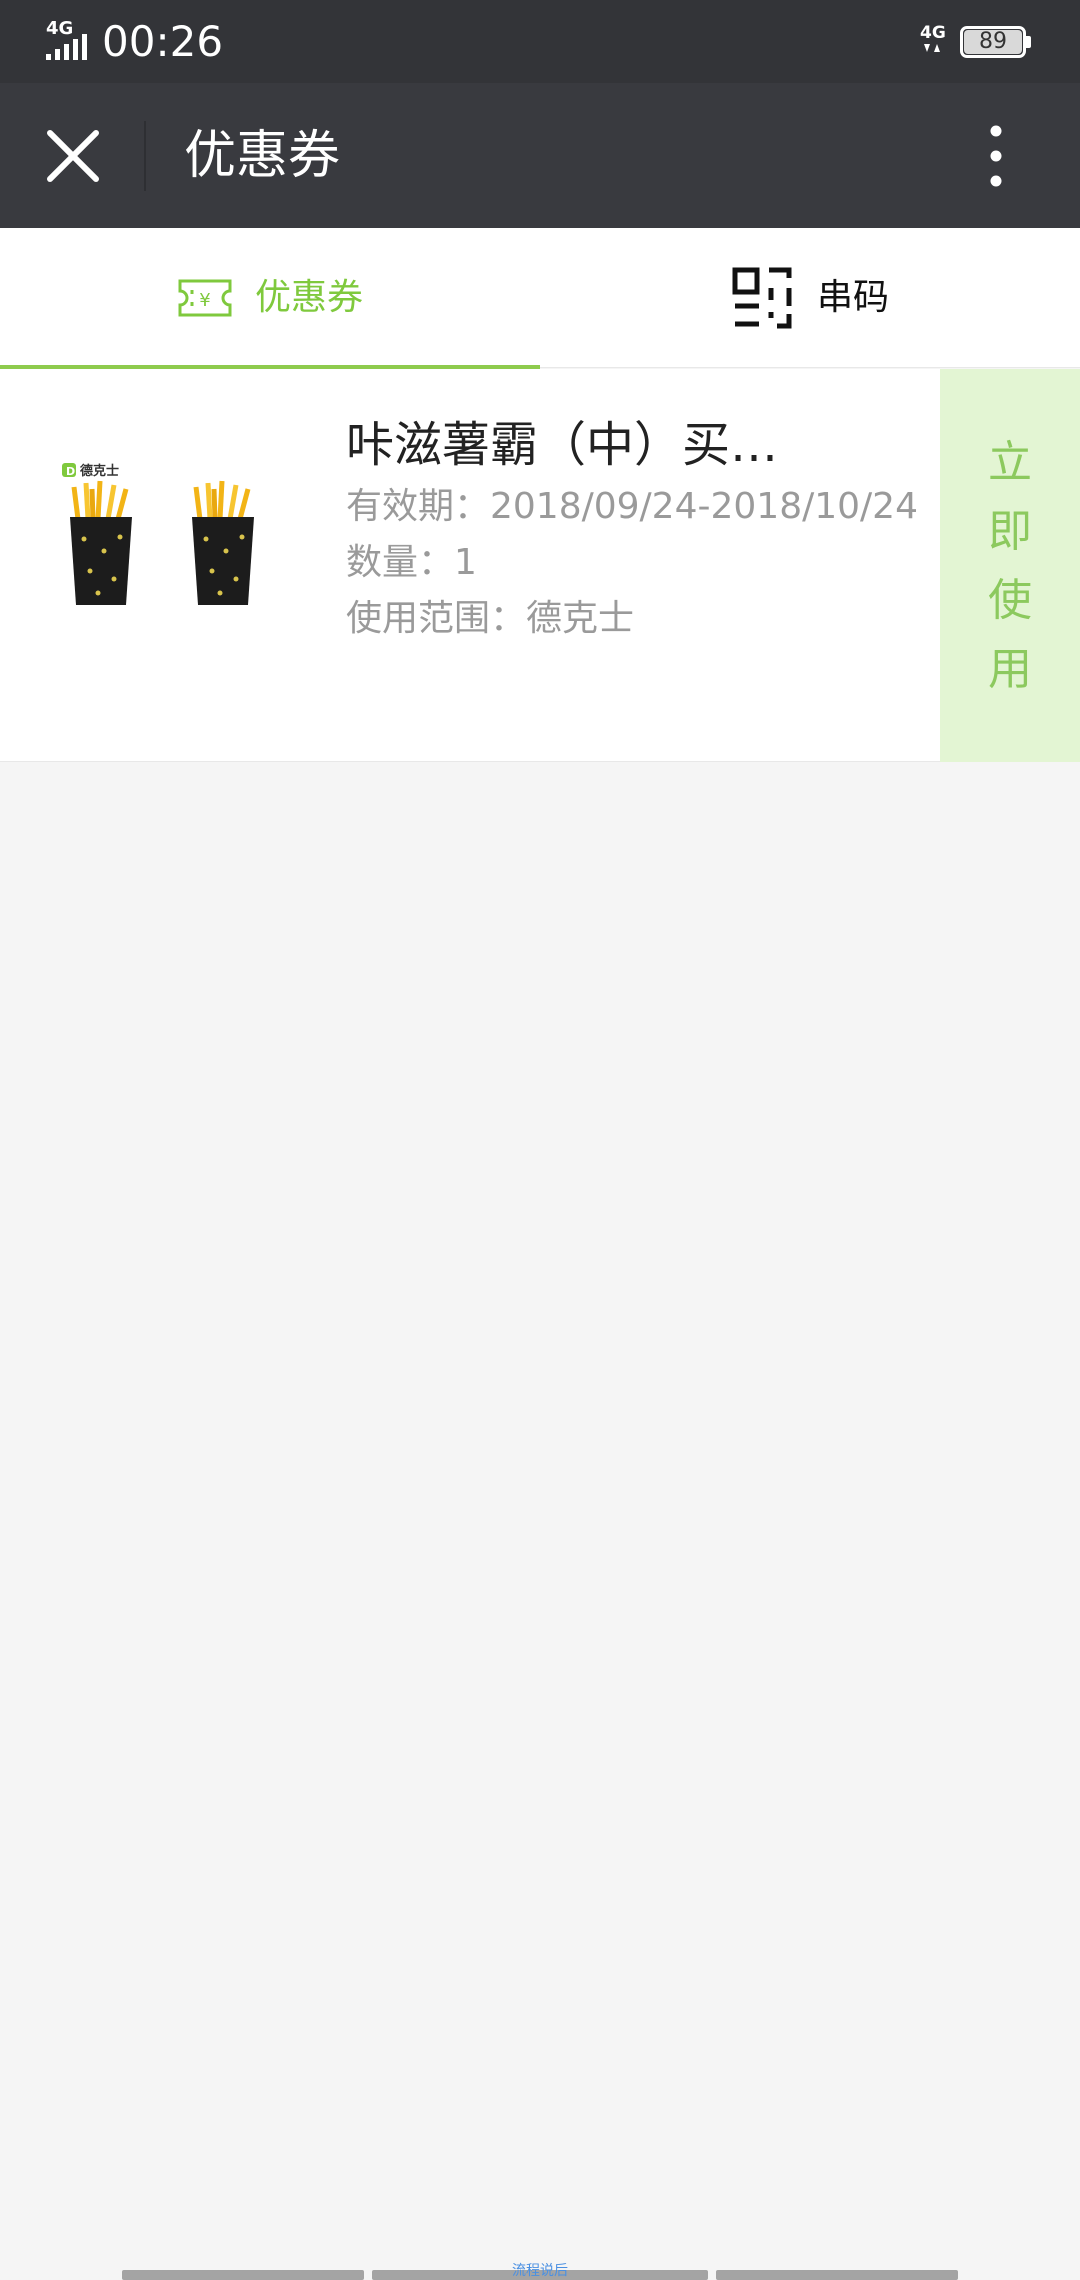 The image size is (1080, 2280). I want to click on coupon-scope: 使用范围：德克士, so click(490, 618).